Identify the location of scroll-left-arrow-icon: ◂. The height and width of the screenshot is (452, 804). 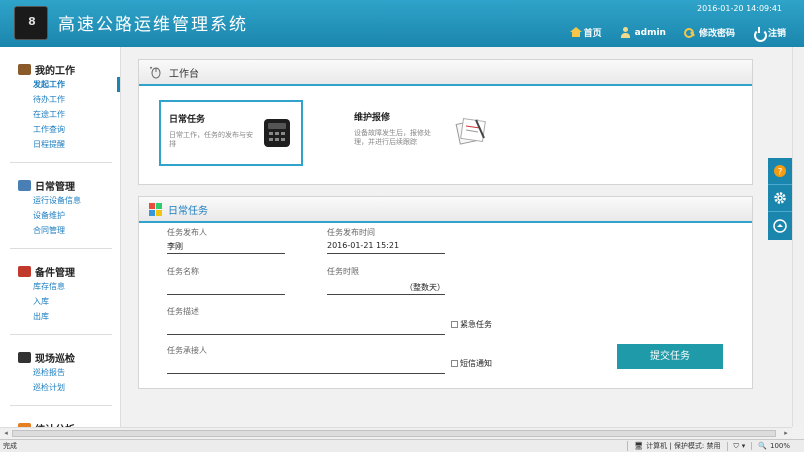
(6, 433).